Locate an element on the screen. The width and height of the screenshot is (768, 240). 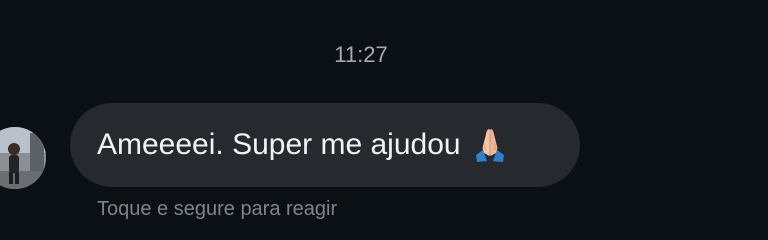
folded-hands-icon is located at coordinates (490, 145).